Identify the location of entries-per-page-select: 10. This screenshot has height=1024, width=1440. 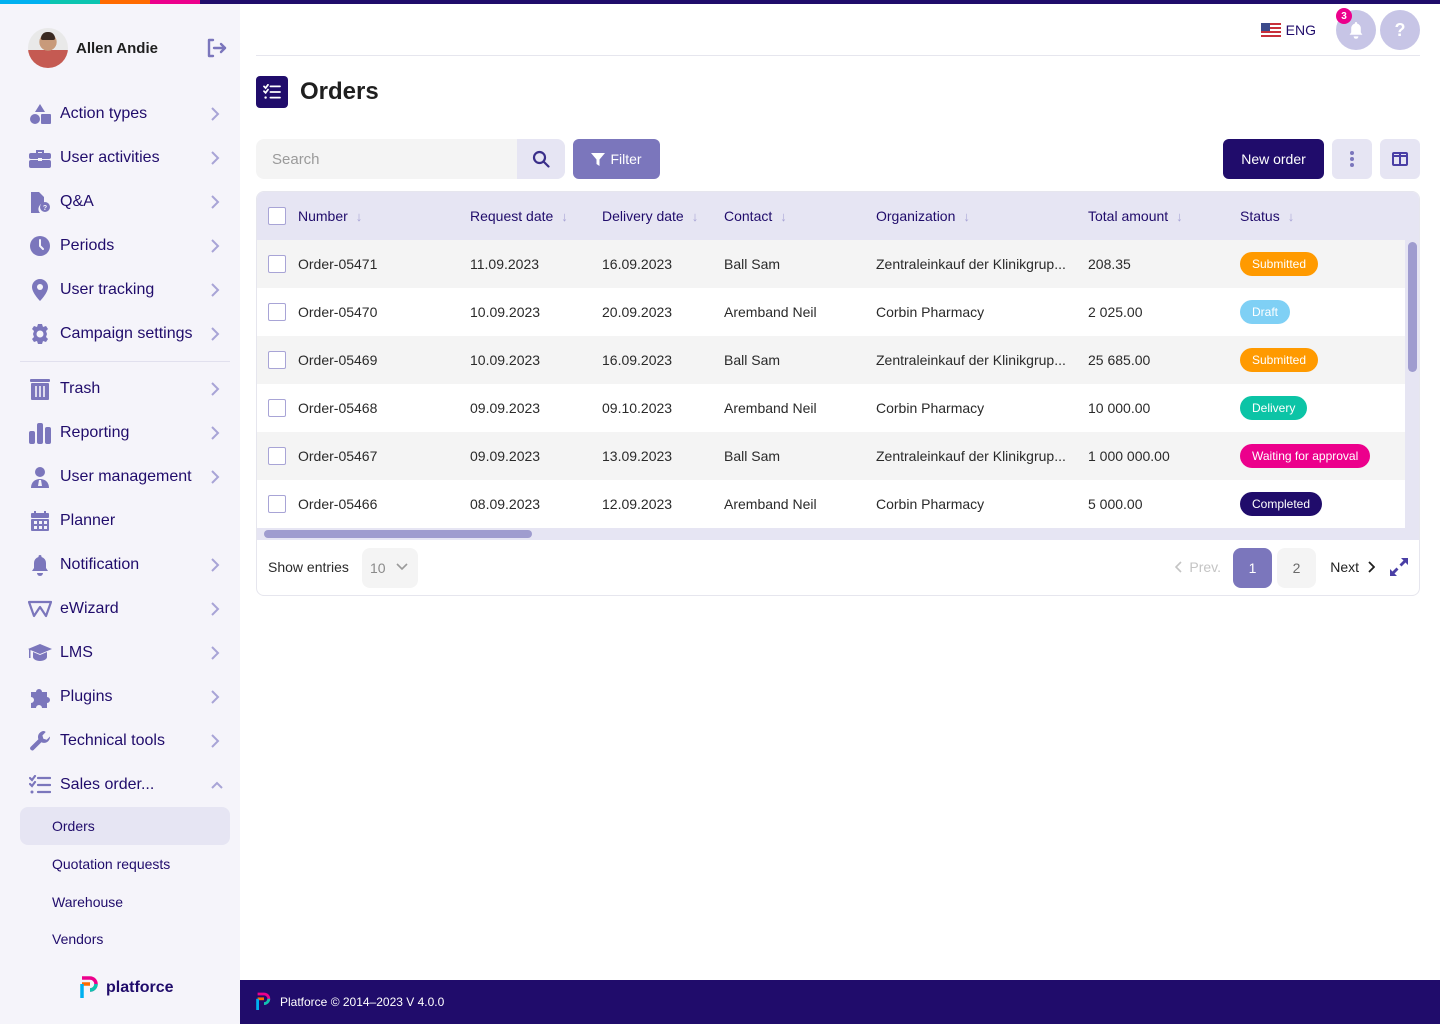
(390, 568).